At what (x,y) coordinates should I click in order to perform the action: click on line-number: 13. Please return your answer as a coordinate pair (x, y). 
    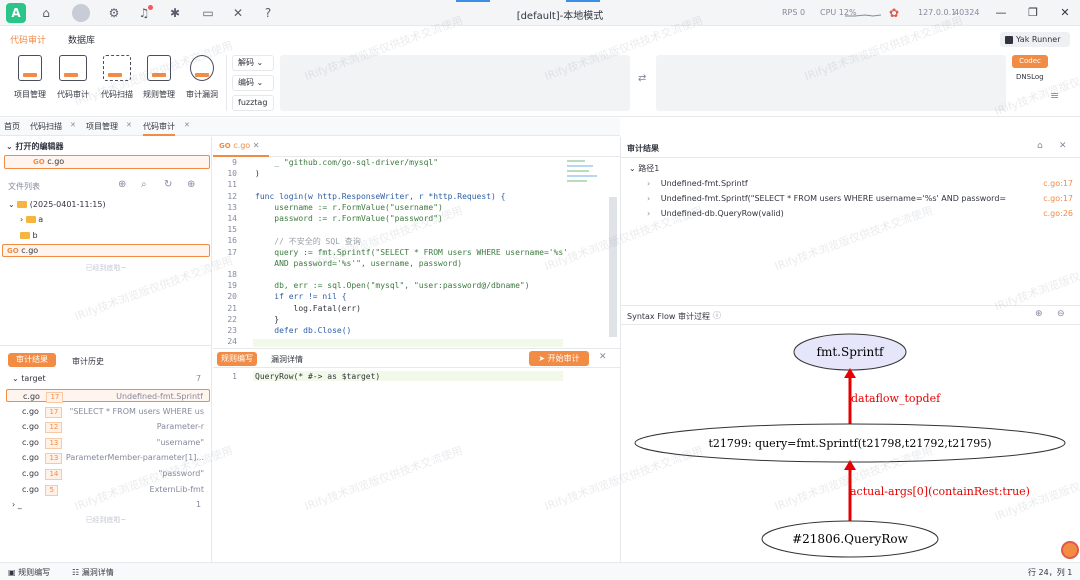
    Looking at the image, I should click on (232, 207).